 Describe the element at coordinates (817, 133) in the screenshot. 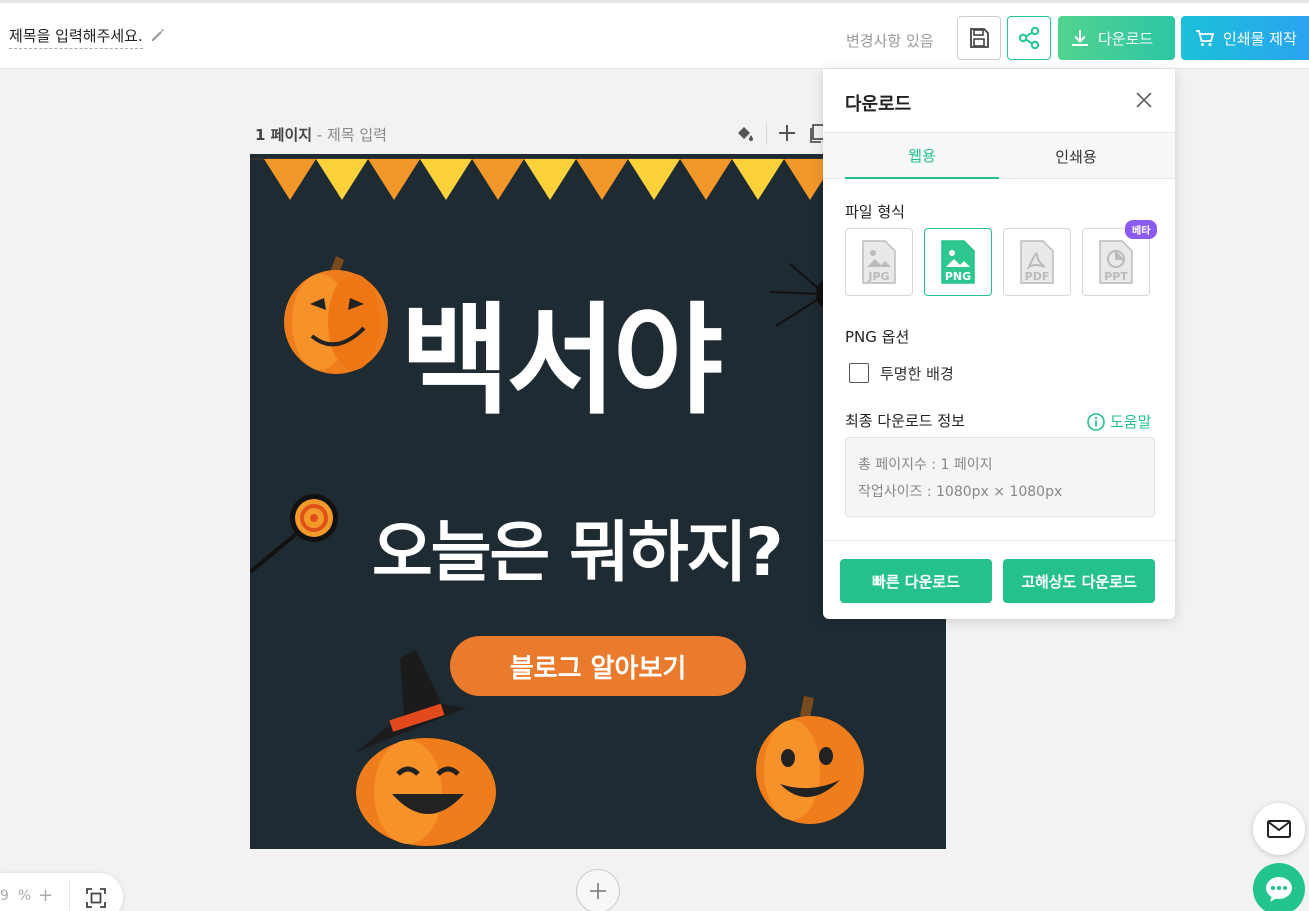

I see `copy-icon` at that location.